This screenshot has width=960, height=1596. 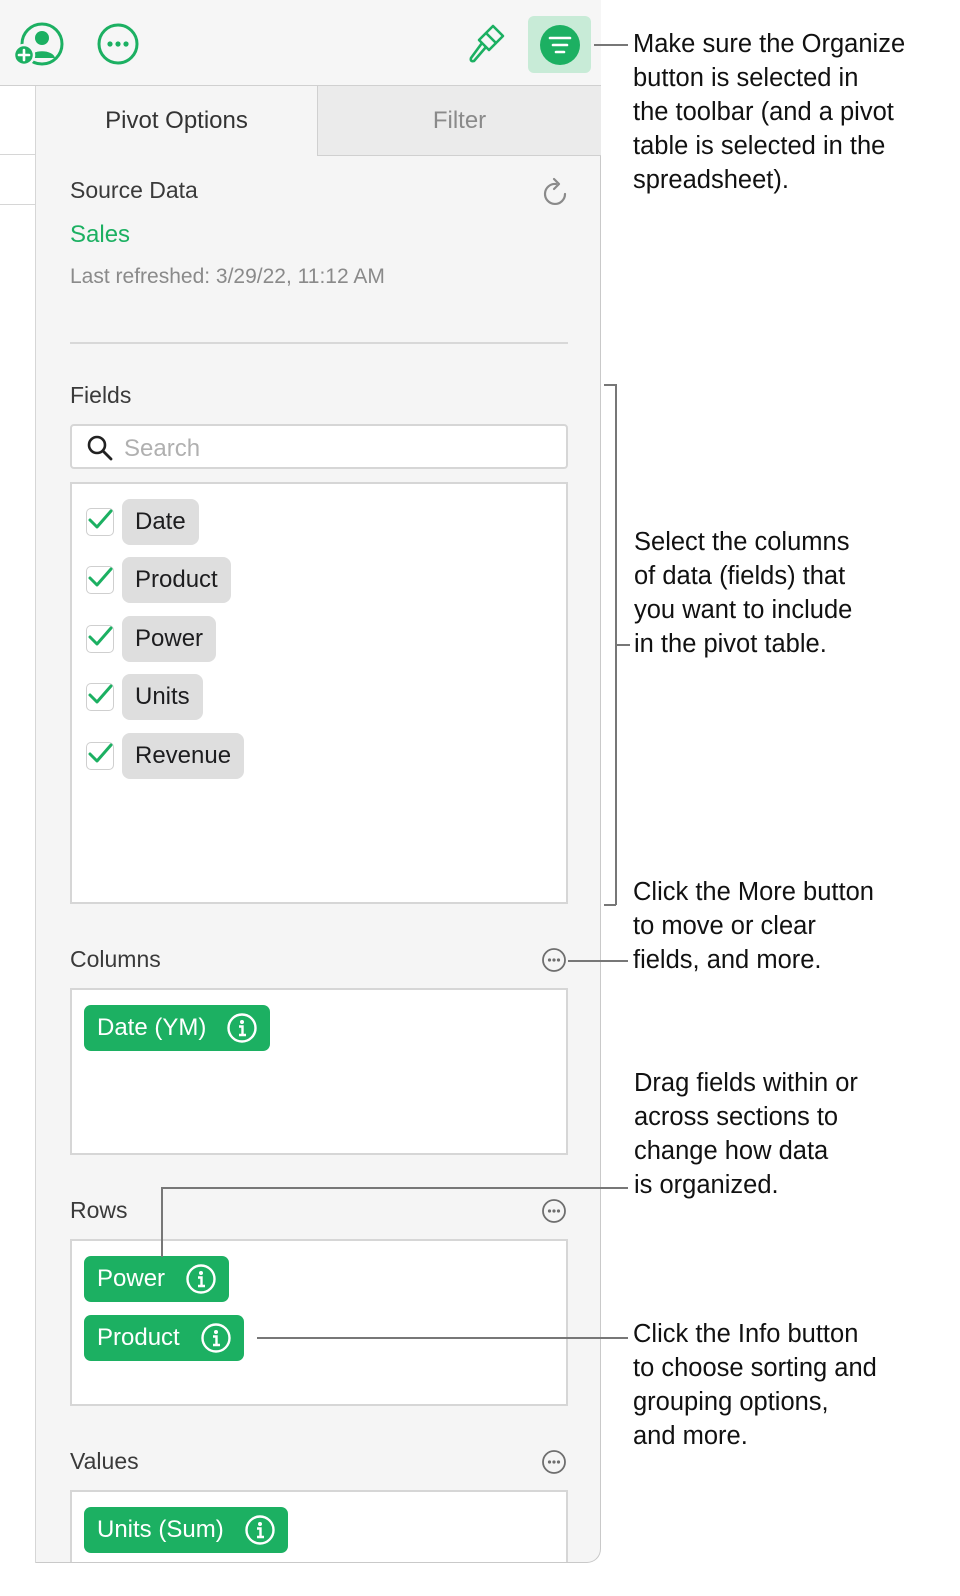 I want to click on tab-pivot-options-label: Pivot Options, so click(x=176, y=120).